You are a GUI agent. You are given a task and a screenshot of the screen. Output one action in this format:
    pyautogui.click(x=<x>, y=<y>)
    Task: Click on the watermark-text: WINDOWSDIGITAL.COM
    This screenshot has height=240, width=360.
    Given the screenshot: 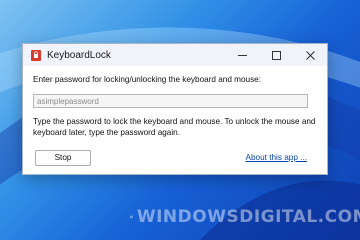 What is the action you would take?
    pyautogui.click(x=248, y=217)
    